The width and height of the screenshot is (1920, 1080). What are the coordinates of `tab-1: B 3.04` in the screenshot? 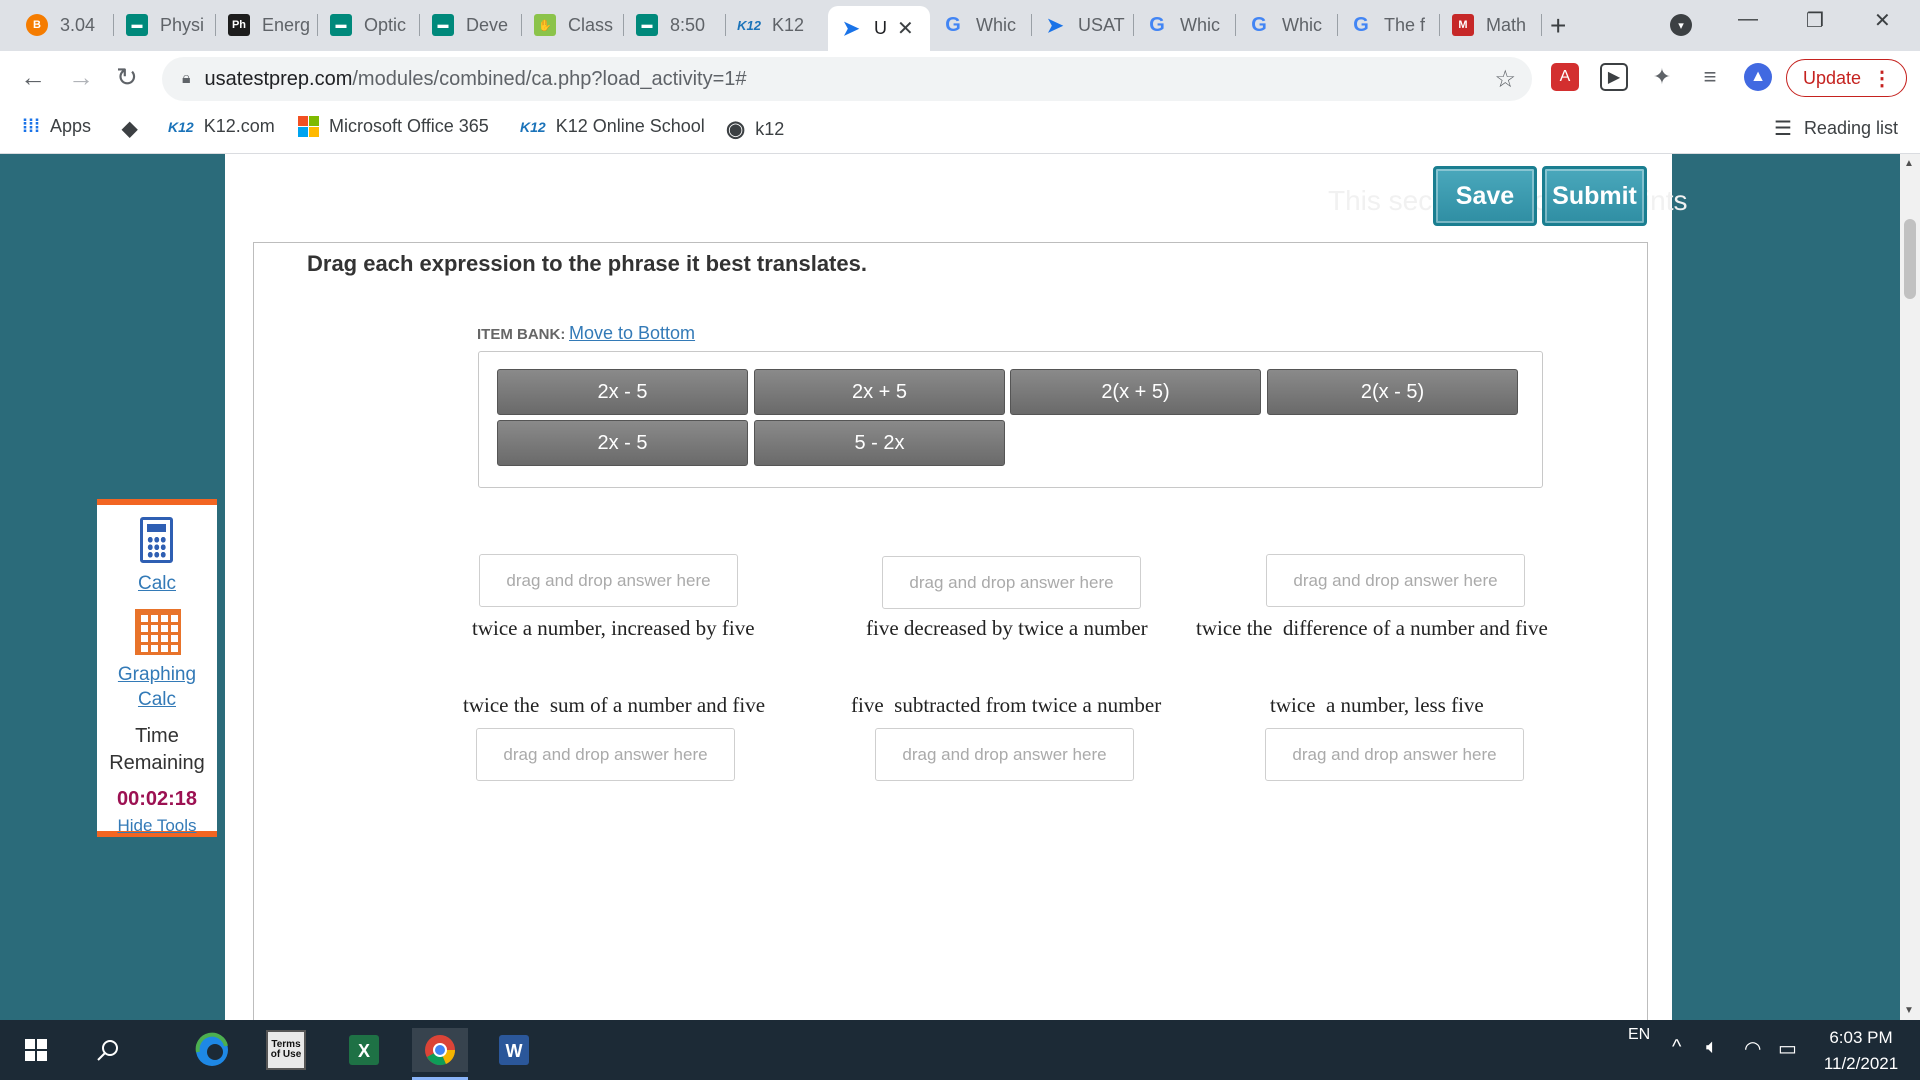 It's located at (64, 25).